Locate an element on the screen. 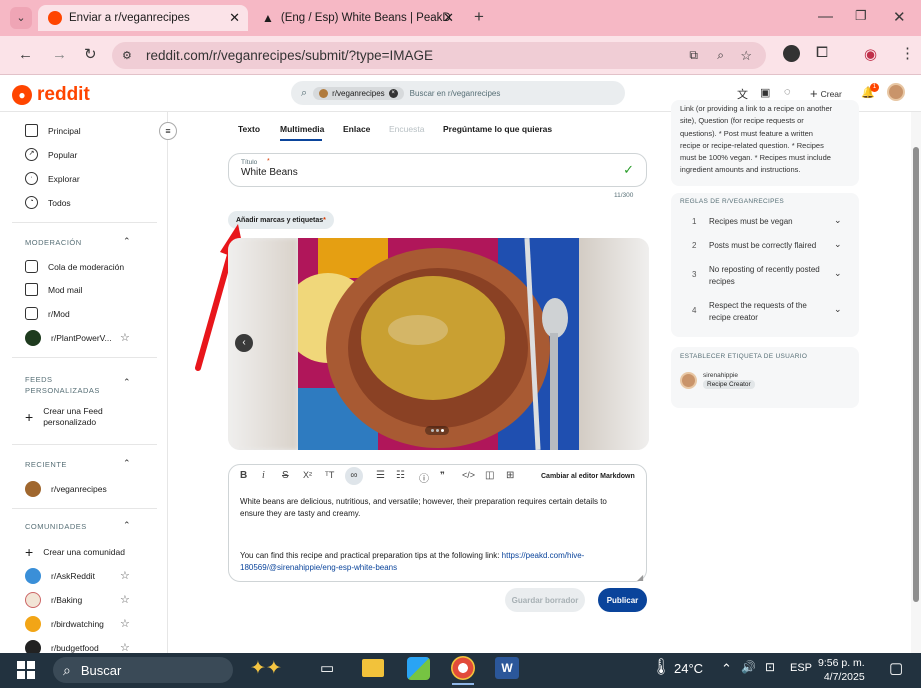  network-icon: ⊡ is located at coordinates (770, 667).